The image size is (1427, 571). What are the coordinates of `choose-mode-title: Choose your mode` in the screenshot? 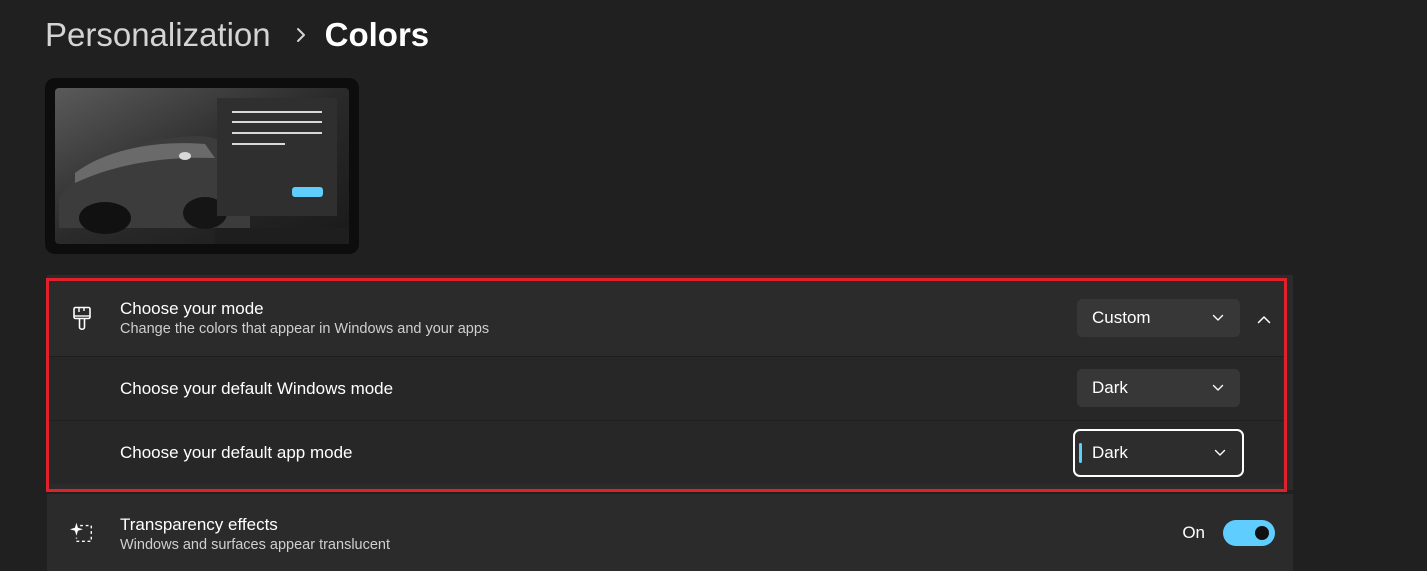 It's located at (192, 308).